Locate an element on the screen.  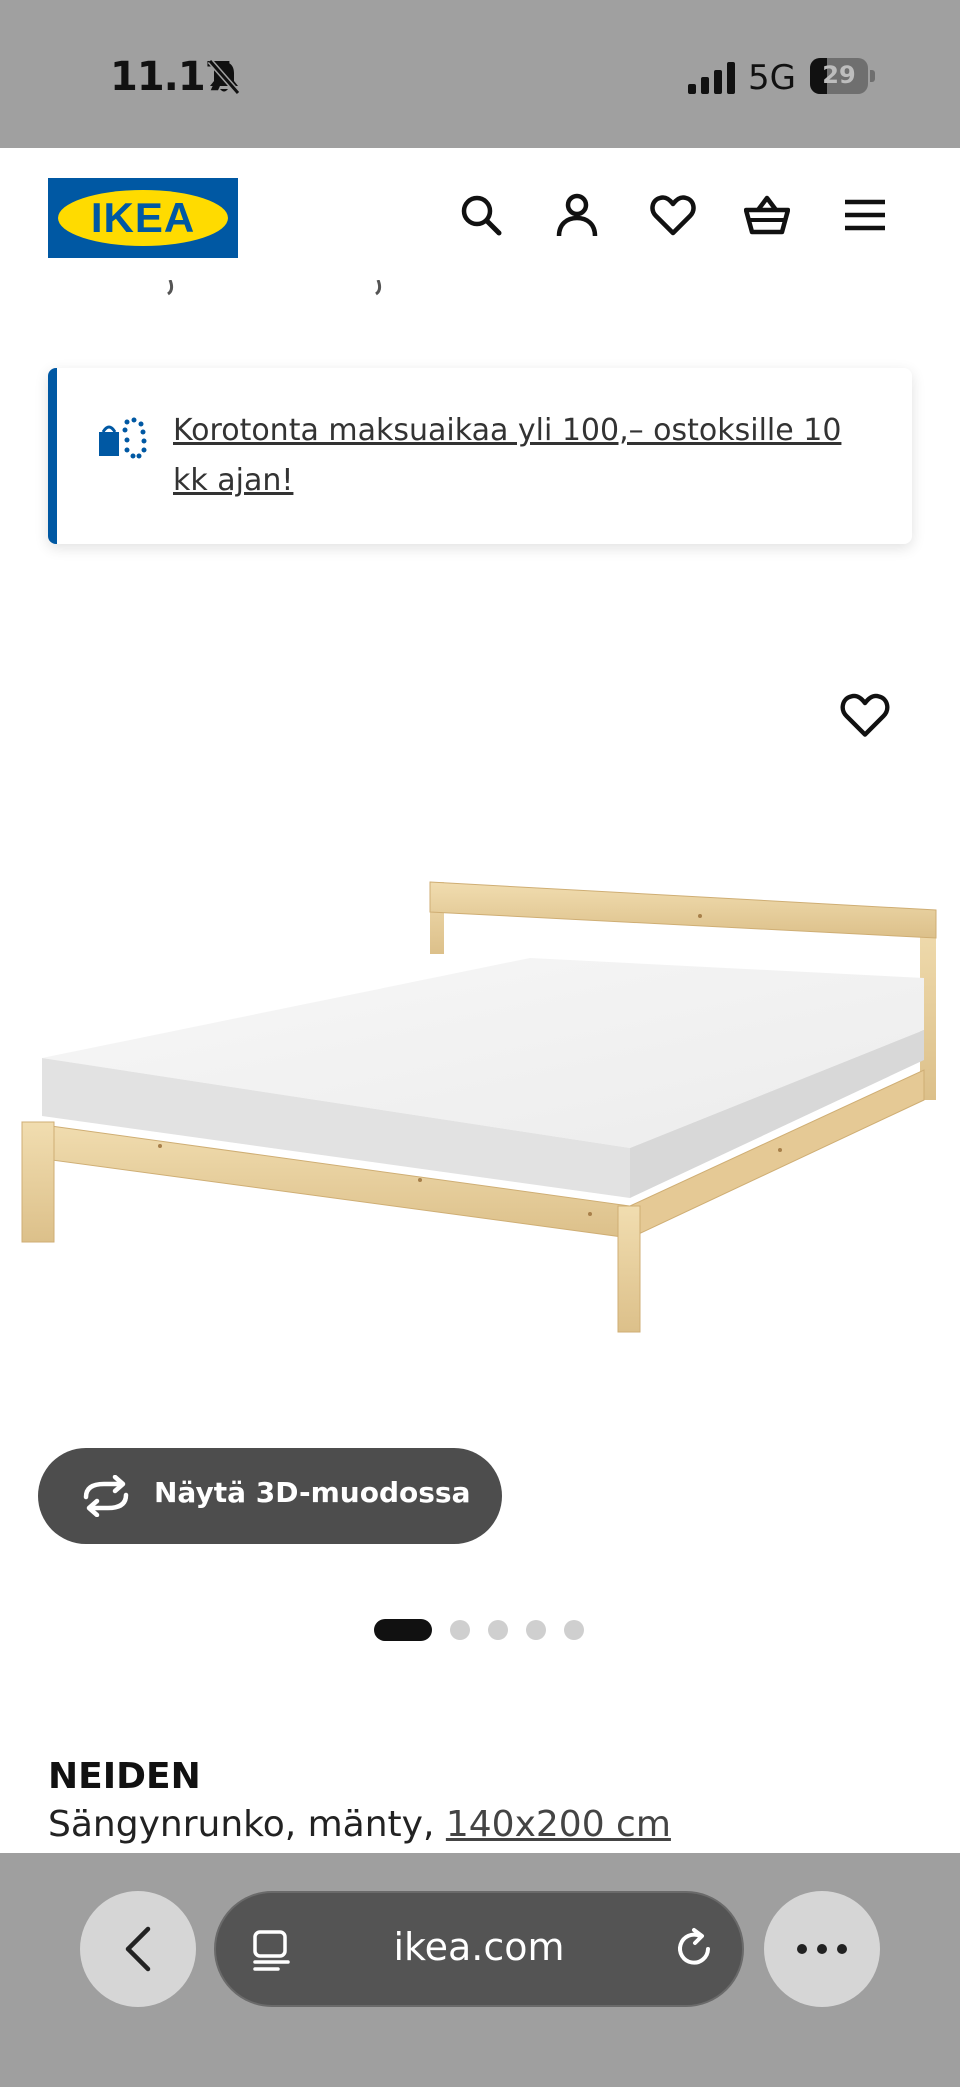
logo-text: IKEA is located at coordinates (143, 217).